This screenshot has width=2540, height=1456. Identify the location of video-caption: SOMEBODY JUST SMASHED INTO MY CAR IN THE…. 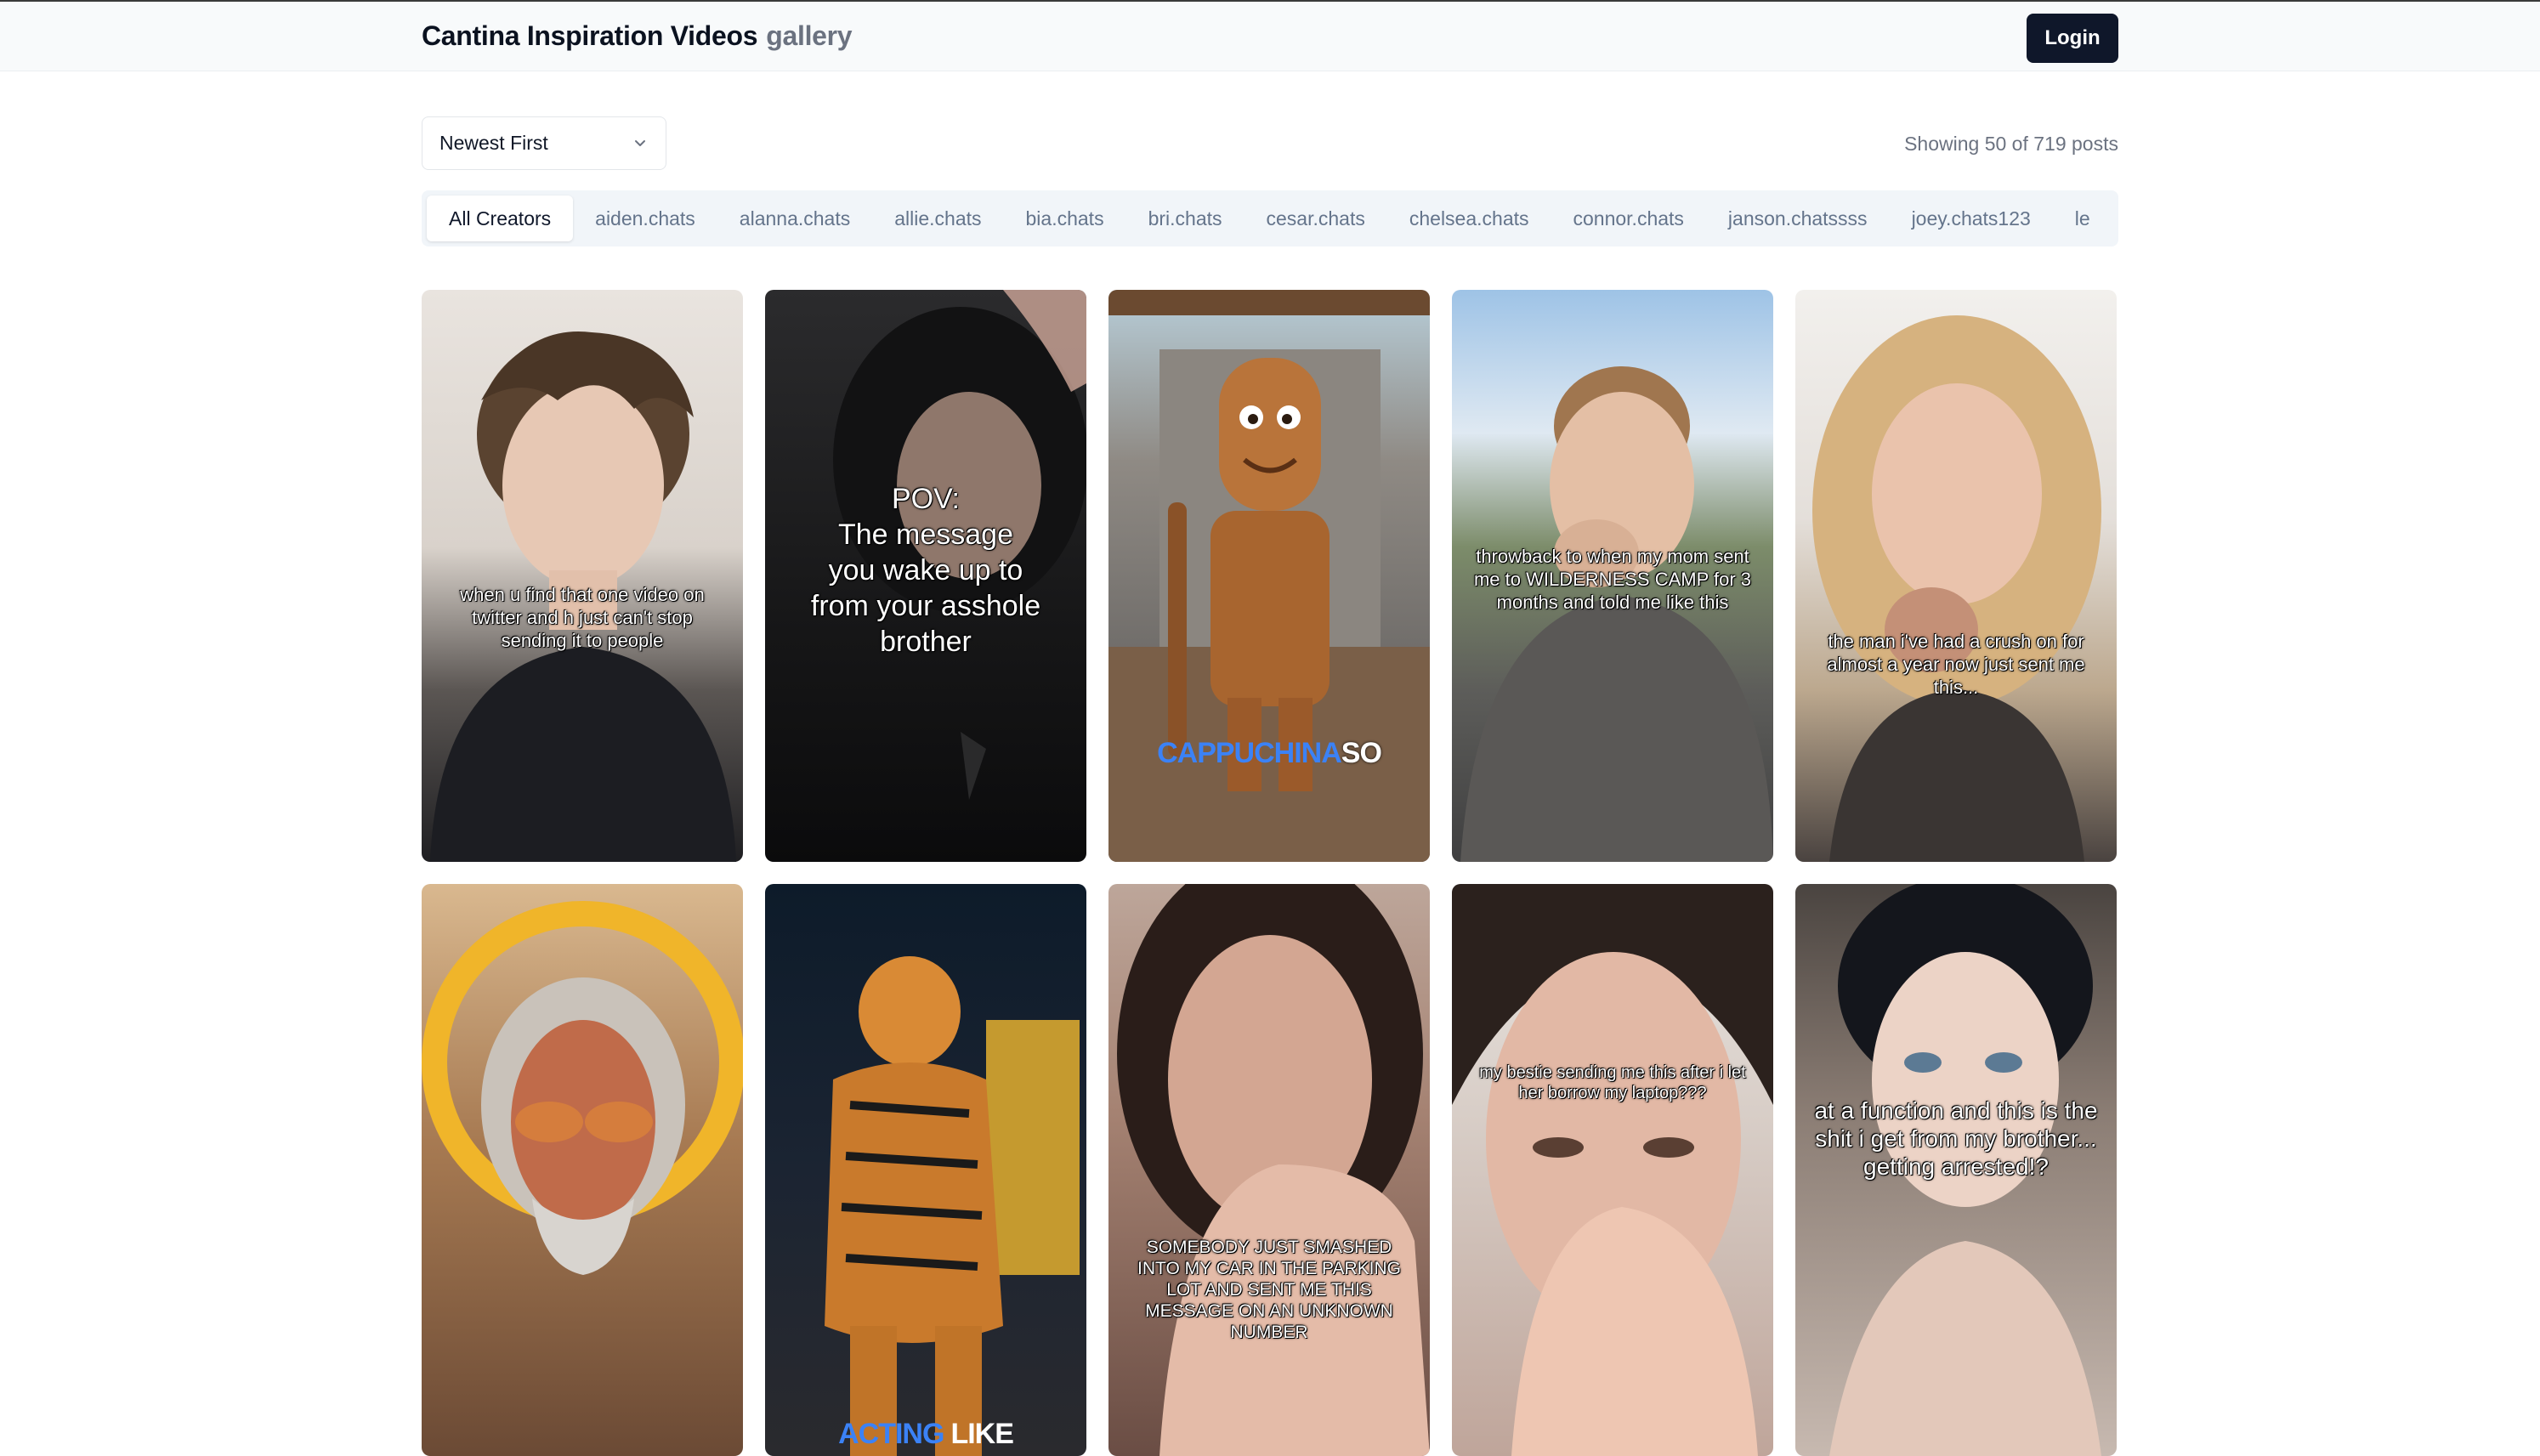
(1269, 1290).